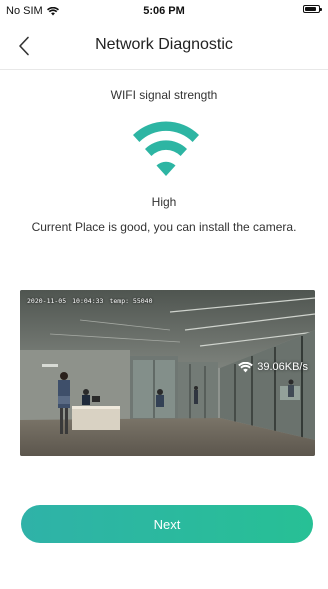  Describe the element at coordinates (166, 148) in the screenshot. I see `wifi-signal-icon` at that location.